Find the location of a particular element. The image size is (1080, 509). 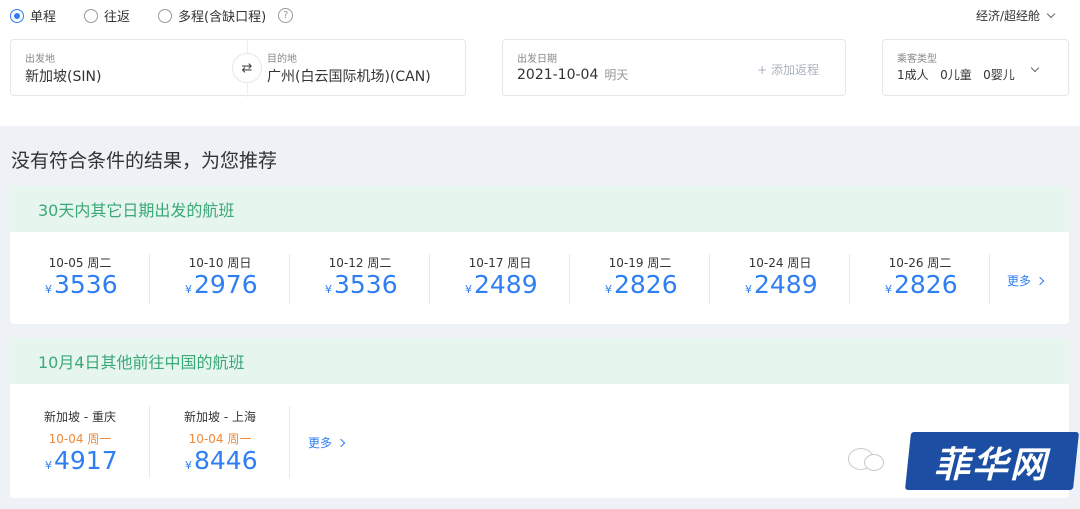

from-label: 出发地 is located at coordinates (40, 59).